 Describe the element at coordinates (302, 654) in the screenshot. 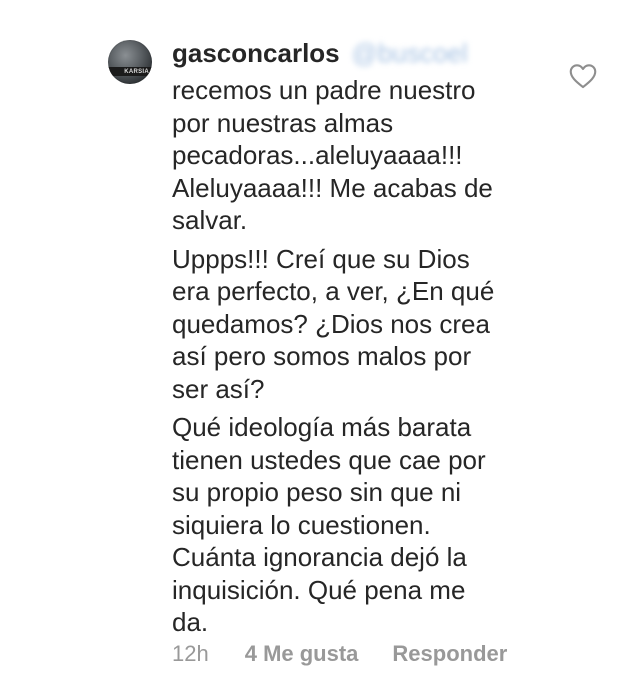

I see `likes-count-link: 4 Me gusta` at that location.